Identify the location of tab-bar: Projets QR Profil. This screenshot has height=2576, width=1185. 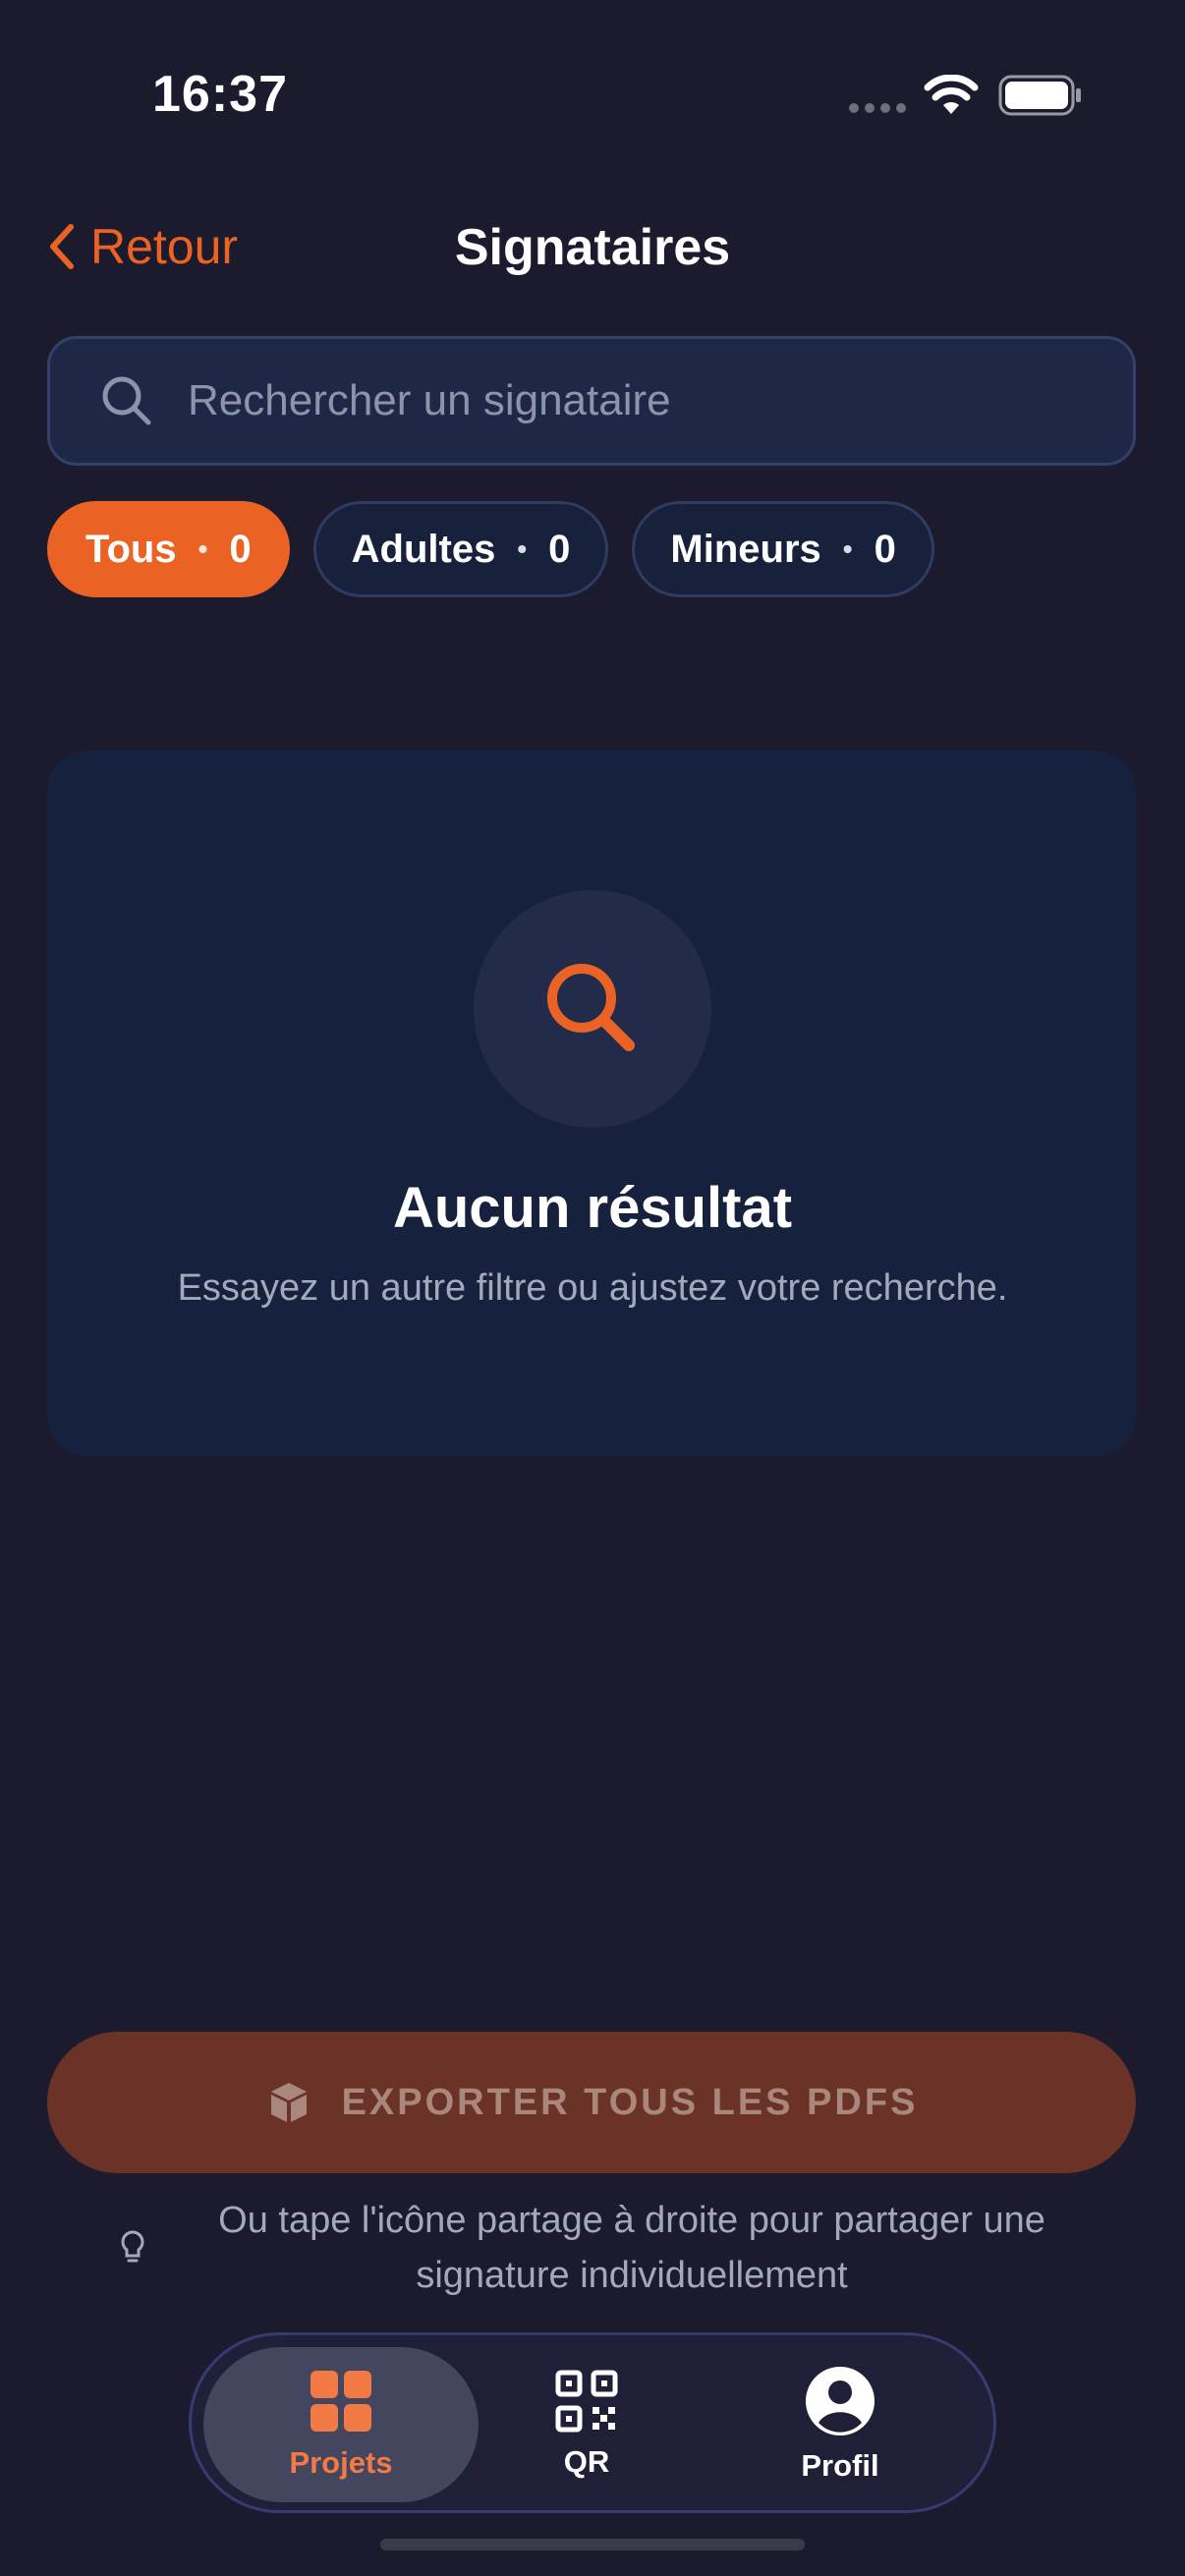
(592, 2422).